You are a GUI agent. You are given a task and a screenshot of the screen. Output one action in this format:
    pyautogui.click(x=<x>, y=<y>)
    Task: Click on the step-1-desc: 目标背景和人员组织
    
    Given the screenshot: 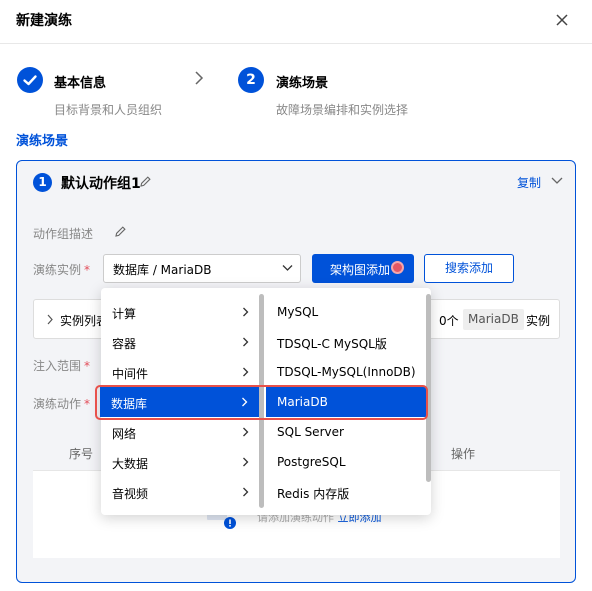 What is the action you would take?
    pyautogui.click(x=108, y=110)
    